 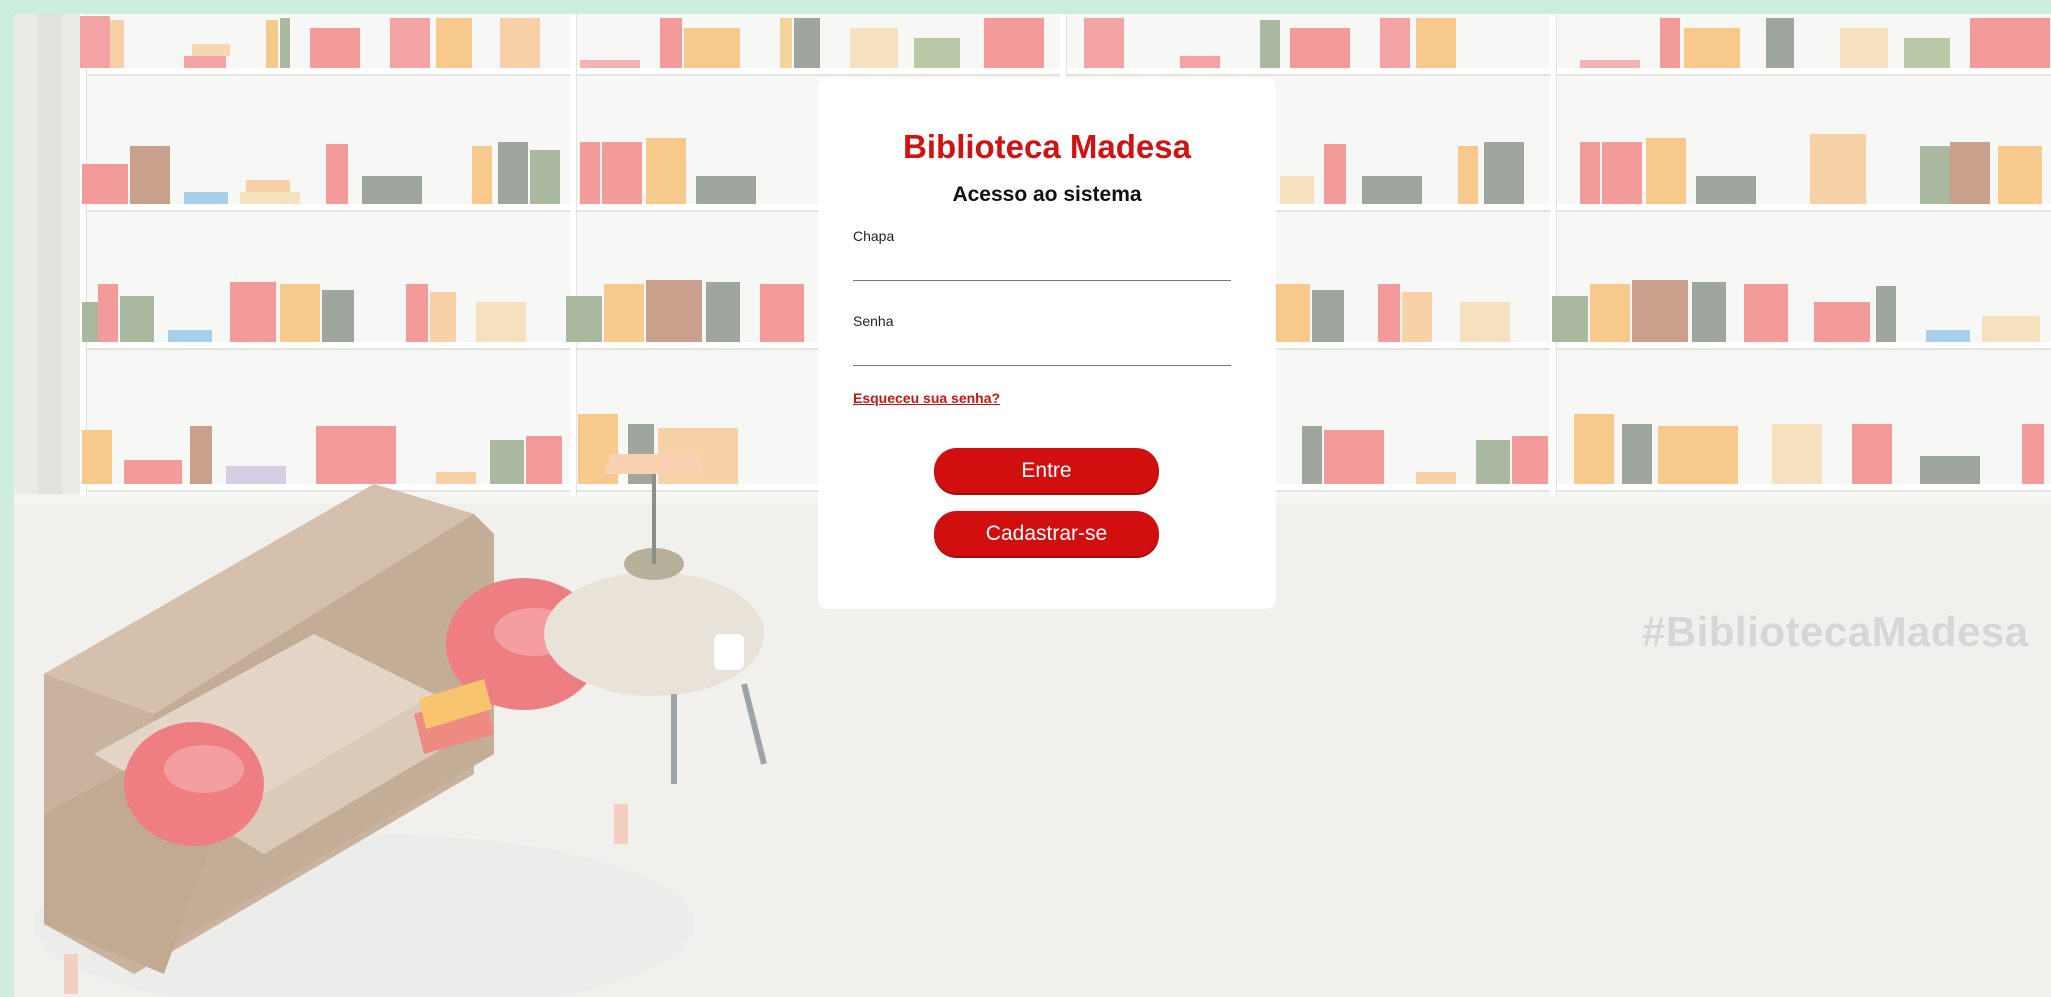 I want to click on login-subtitle: Acesso ao sistema, so click(x=1047, y=194).